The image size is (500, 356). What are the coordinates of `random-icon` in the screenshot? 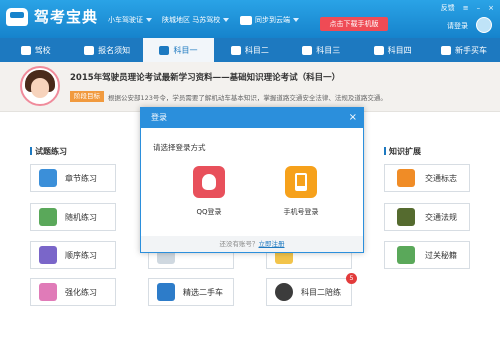 It's located at (48, 217).